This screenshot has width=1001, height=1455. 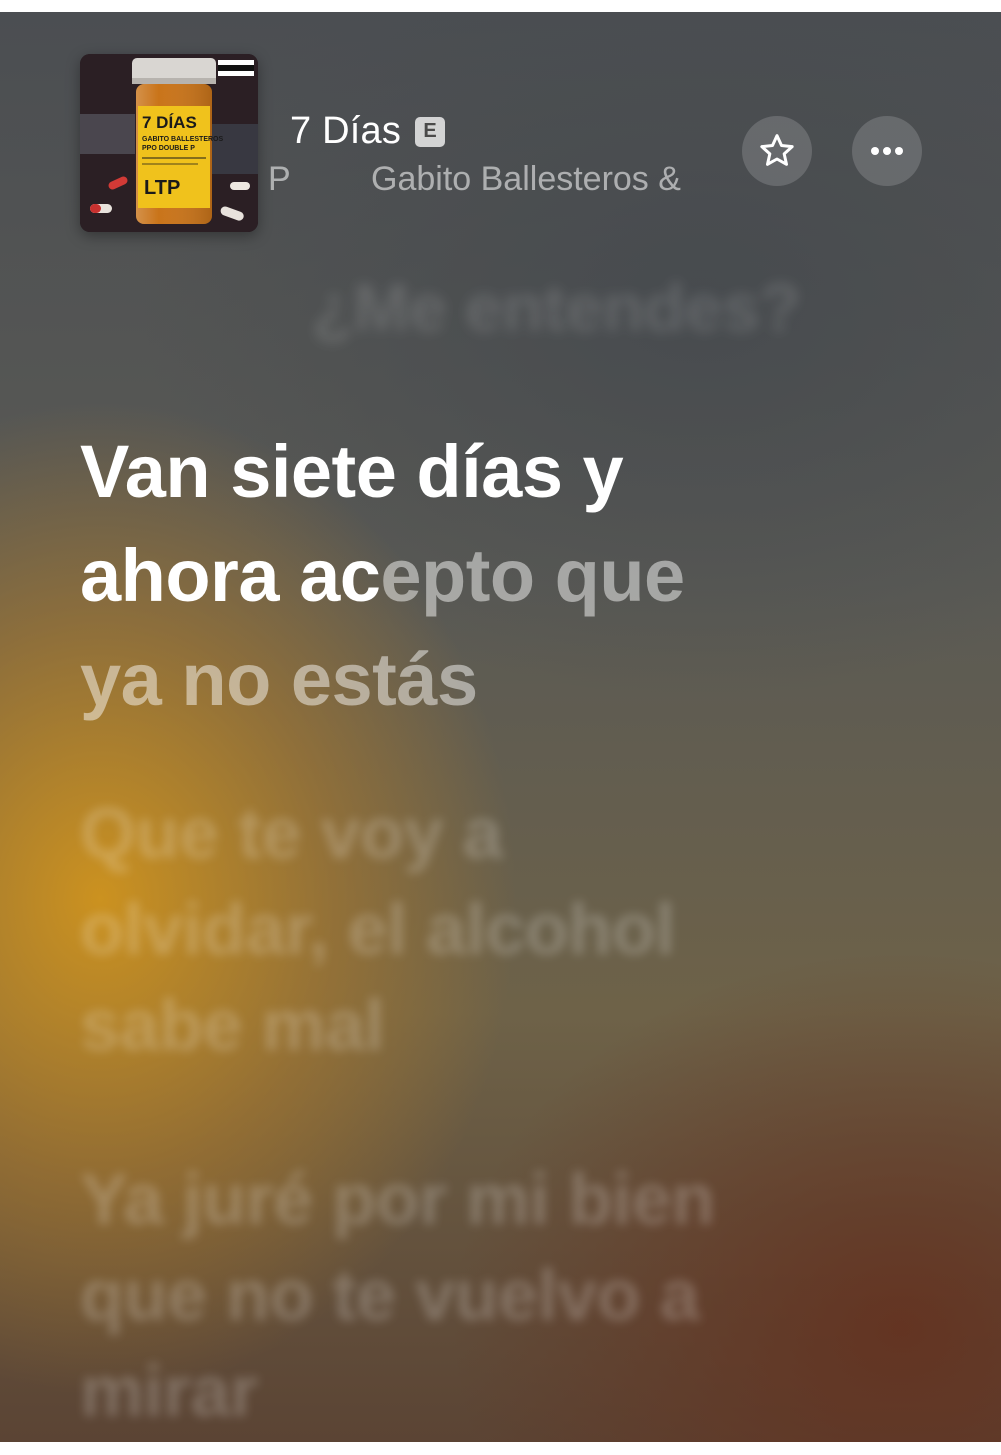 I want to click on lyric-line-previous: ¿Me entendes?, so click(x=622, y=308).